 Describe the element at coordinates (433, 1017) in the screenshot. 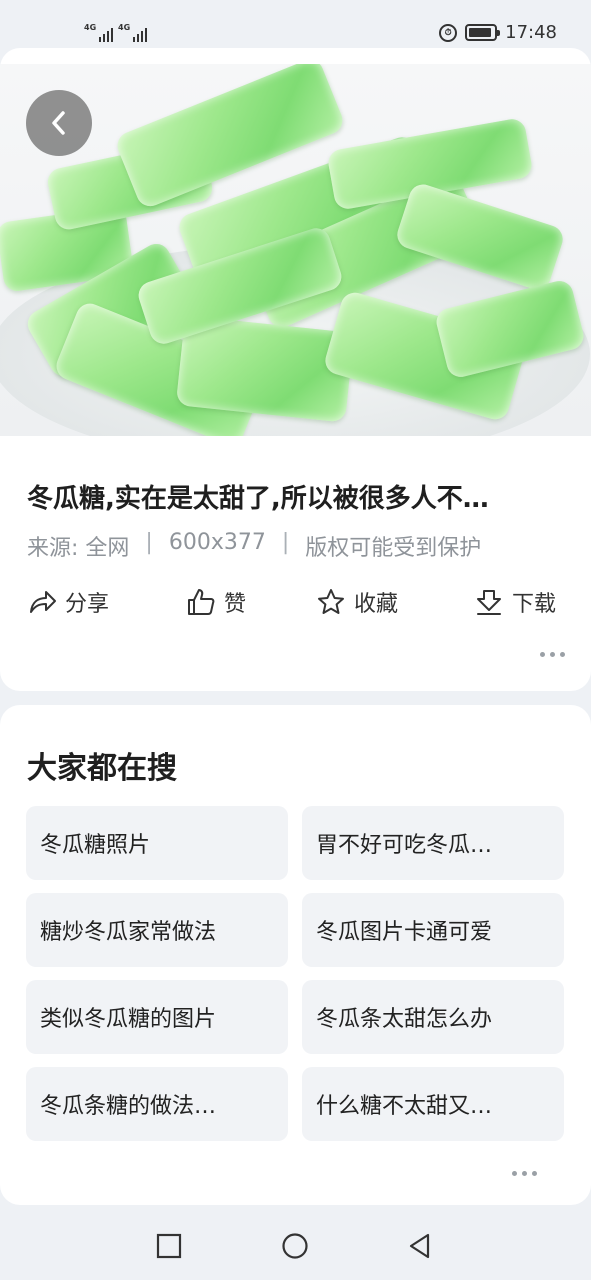

I see `search-suggestion: 冬瓜条太甜怎么办` at that location.